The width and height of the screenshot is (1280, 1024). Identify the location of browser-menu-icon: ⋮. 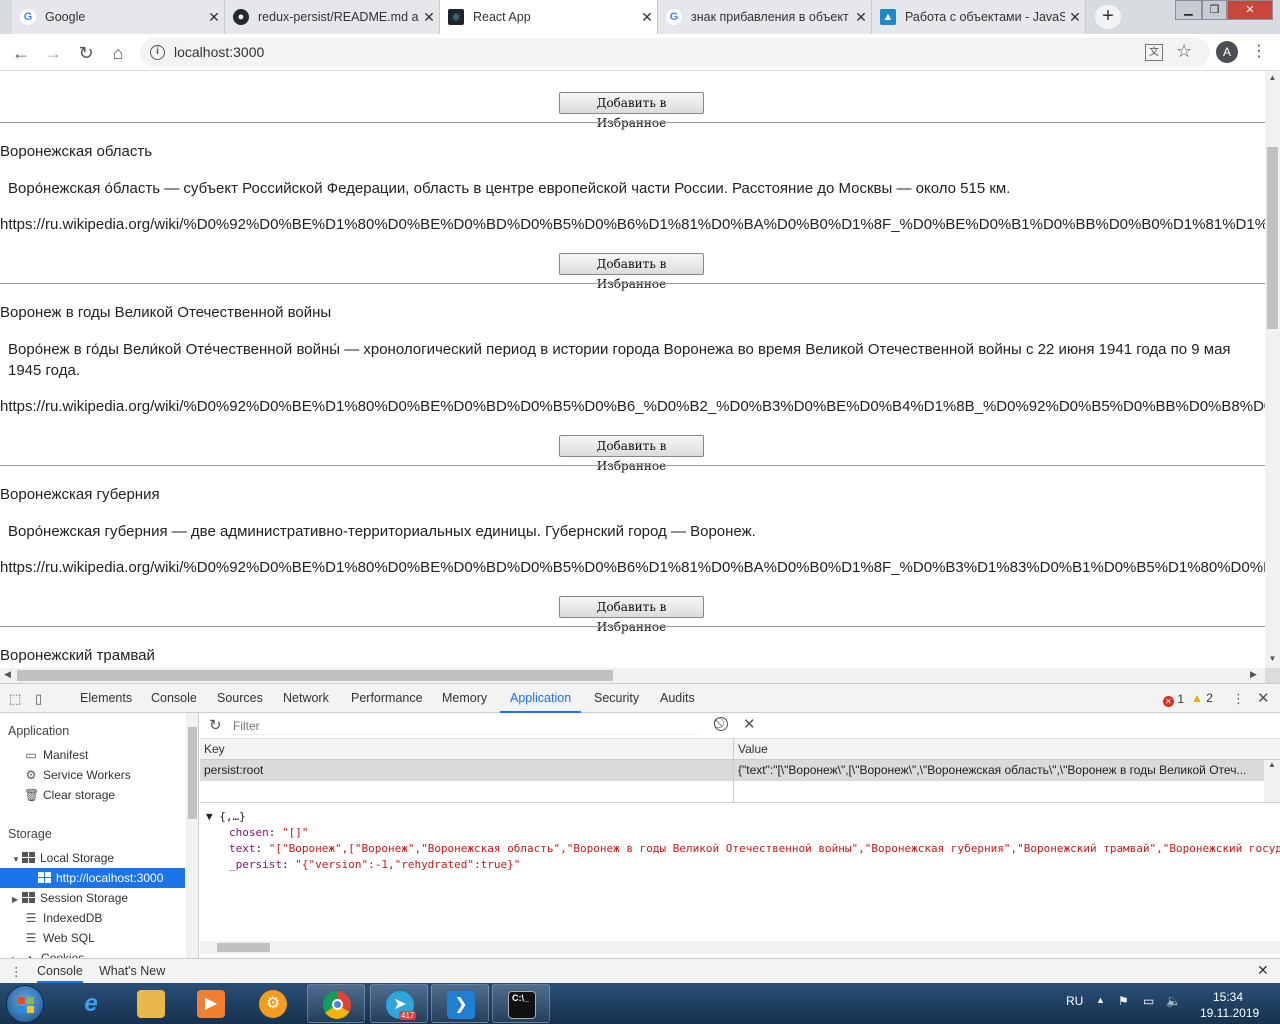
(1259, 51).